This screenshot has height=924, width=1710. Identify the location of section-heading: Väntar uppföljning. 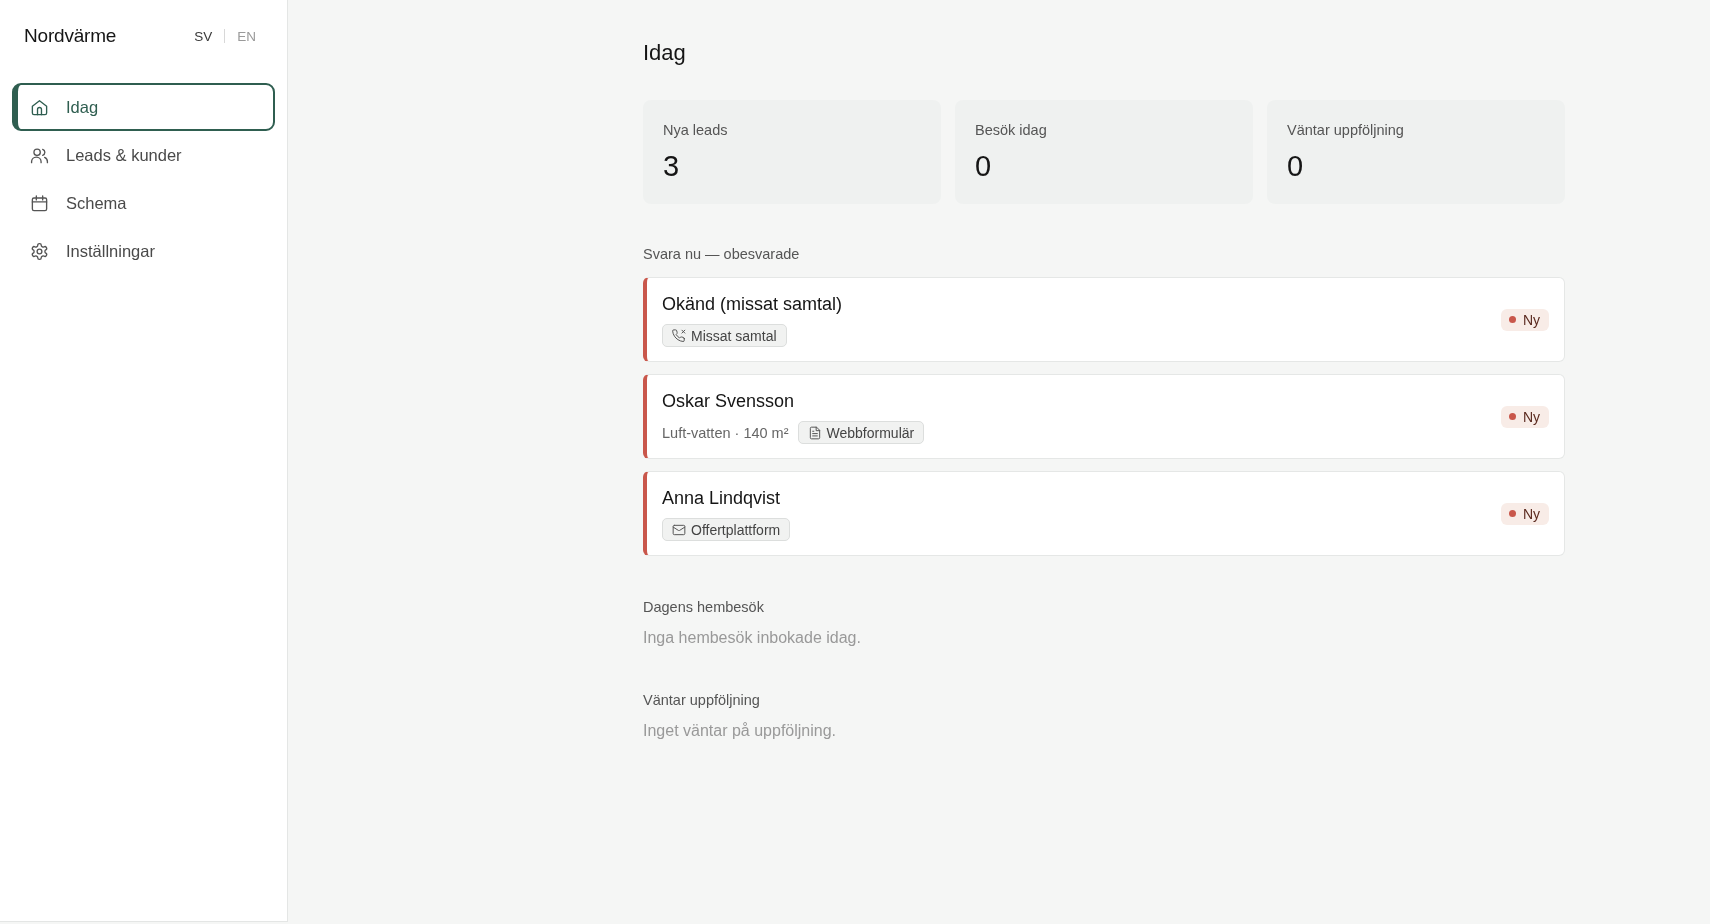
(702, 700).